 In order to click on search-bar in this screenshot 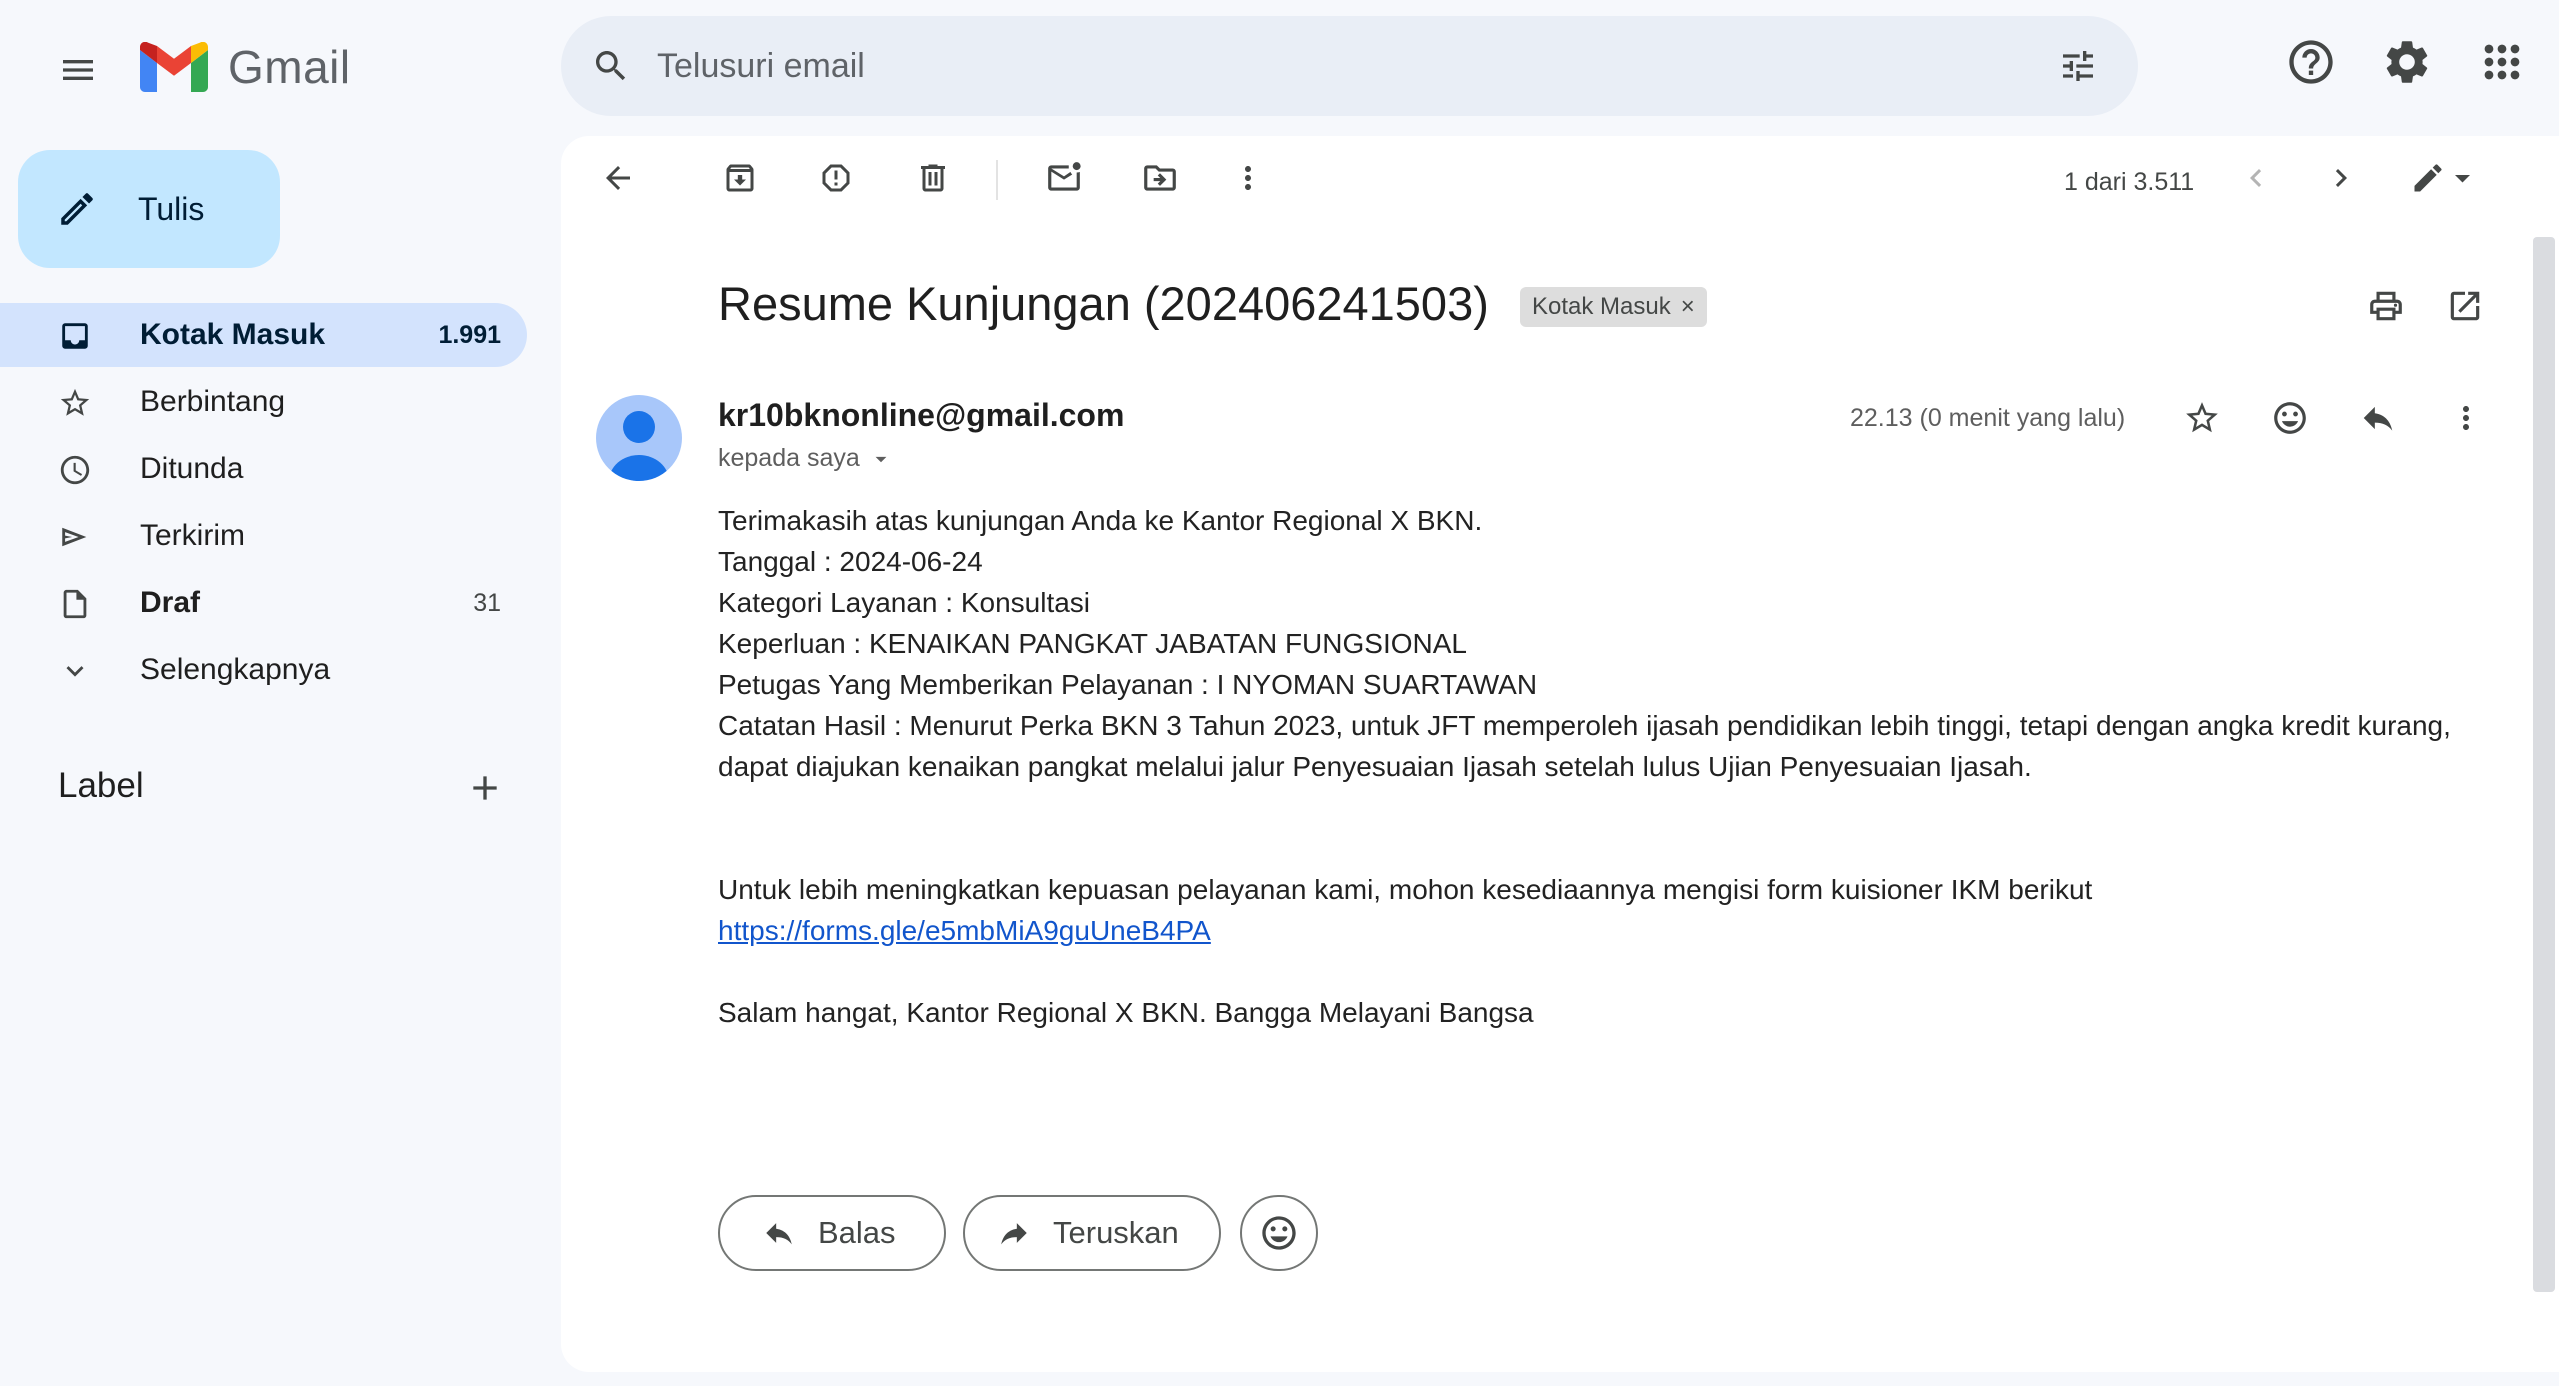, I will do `click(1349, 66)`.